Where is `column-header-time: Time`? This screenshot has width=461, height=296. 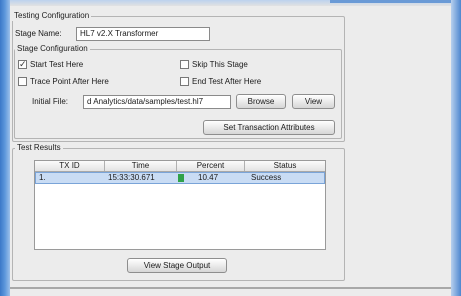
column-header-time: Time is located at coordinates (141, 166).